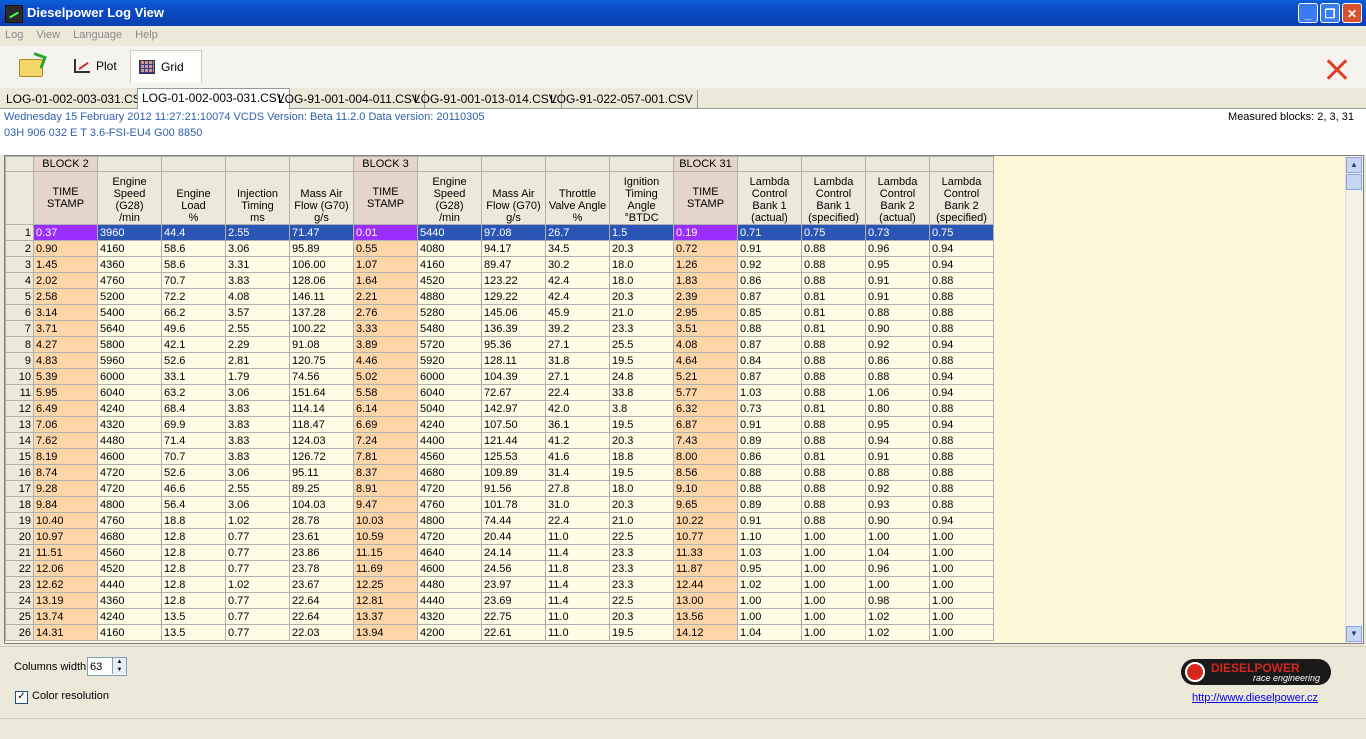 The image size is (1366, 739). Describe the element at coordinates (961, 232) in the screenshot. I see `table-cell: 0.75` at that location.